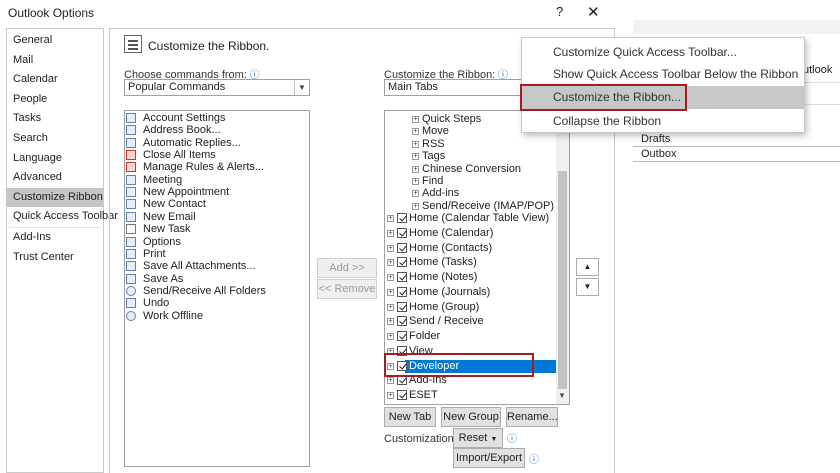 Image resolution: width=840 pixels, height=473 pixels. Describe the element at coordinates (470, 169) in the screenshot. I see `tree-group-item: + Chinese Conversion` at that location.